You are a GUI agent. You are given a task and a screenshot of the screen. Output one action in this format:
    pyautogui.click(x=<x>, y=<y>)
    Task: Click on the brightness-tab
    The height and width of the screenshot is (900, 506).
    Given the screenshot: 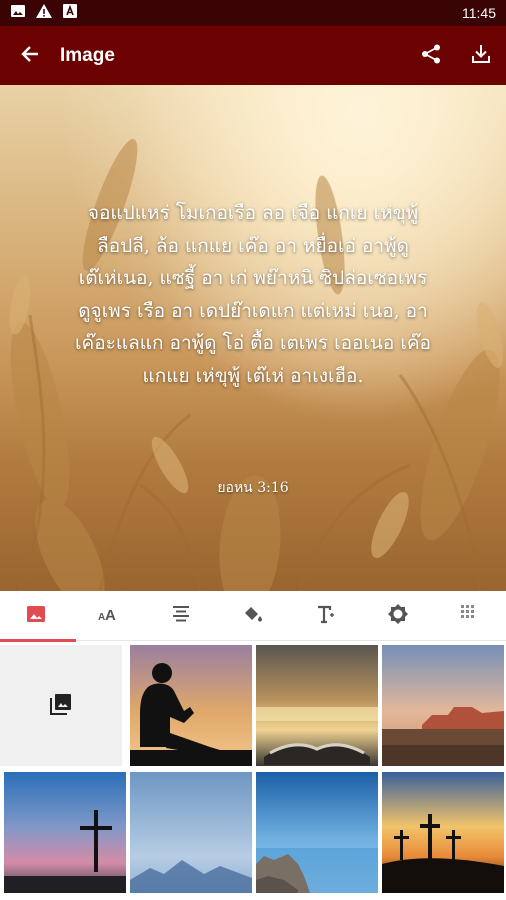 What is the action you would take?
    pyautogui.click(x=397, y=616)
    